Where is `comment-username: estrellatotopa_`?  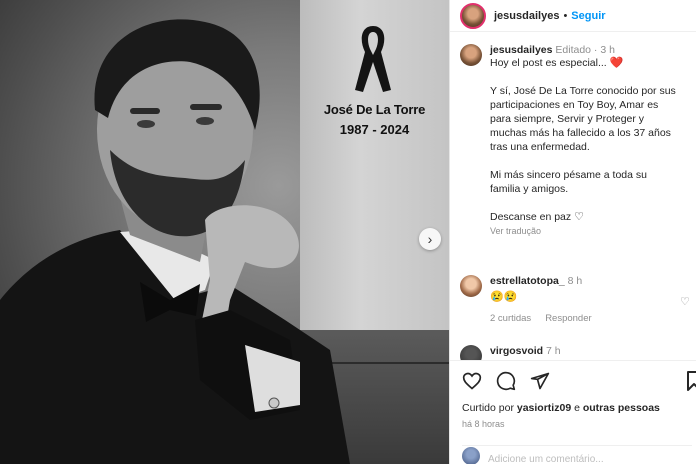
comment-username: estrellatotopa_ is located at coordinates (527, 281).